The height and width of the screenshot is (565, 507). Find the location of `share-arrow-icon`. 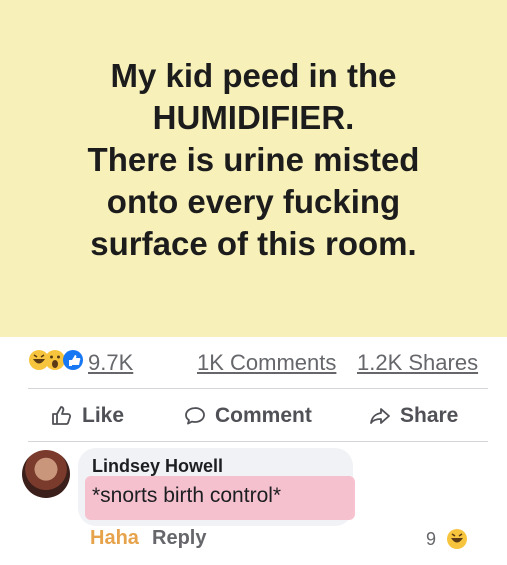

share-arrow-icon is located at coordinates (380, 416).